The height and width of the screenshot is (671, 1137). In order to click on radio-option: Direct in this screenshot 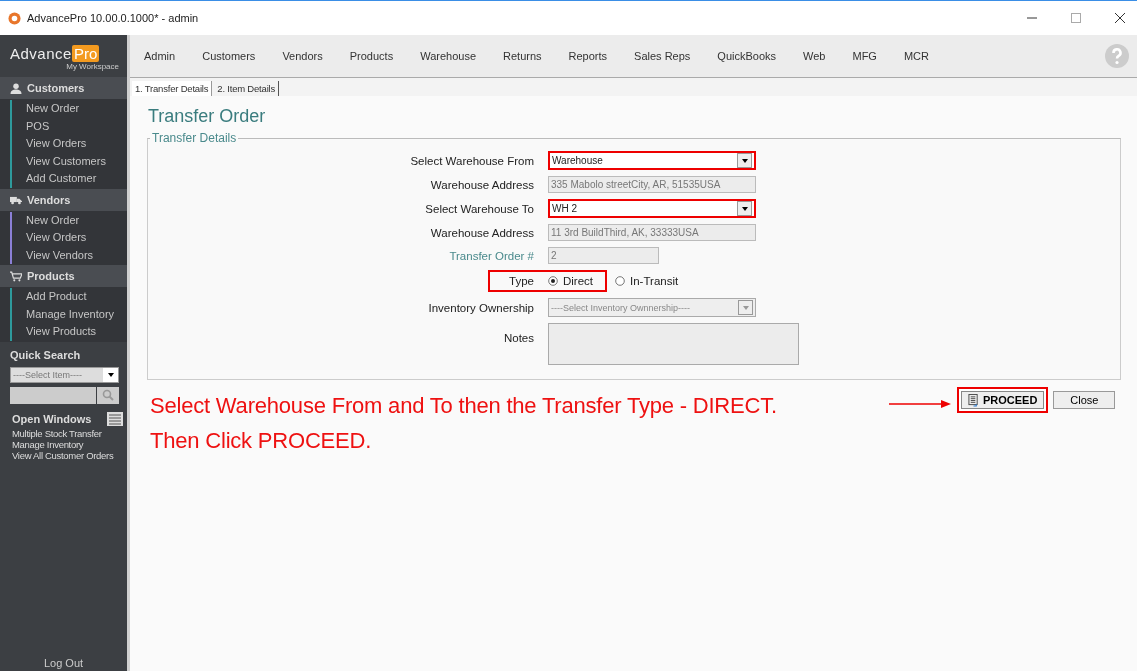, I will do `click(571, 281)`.